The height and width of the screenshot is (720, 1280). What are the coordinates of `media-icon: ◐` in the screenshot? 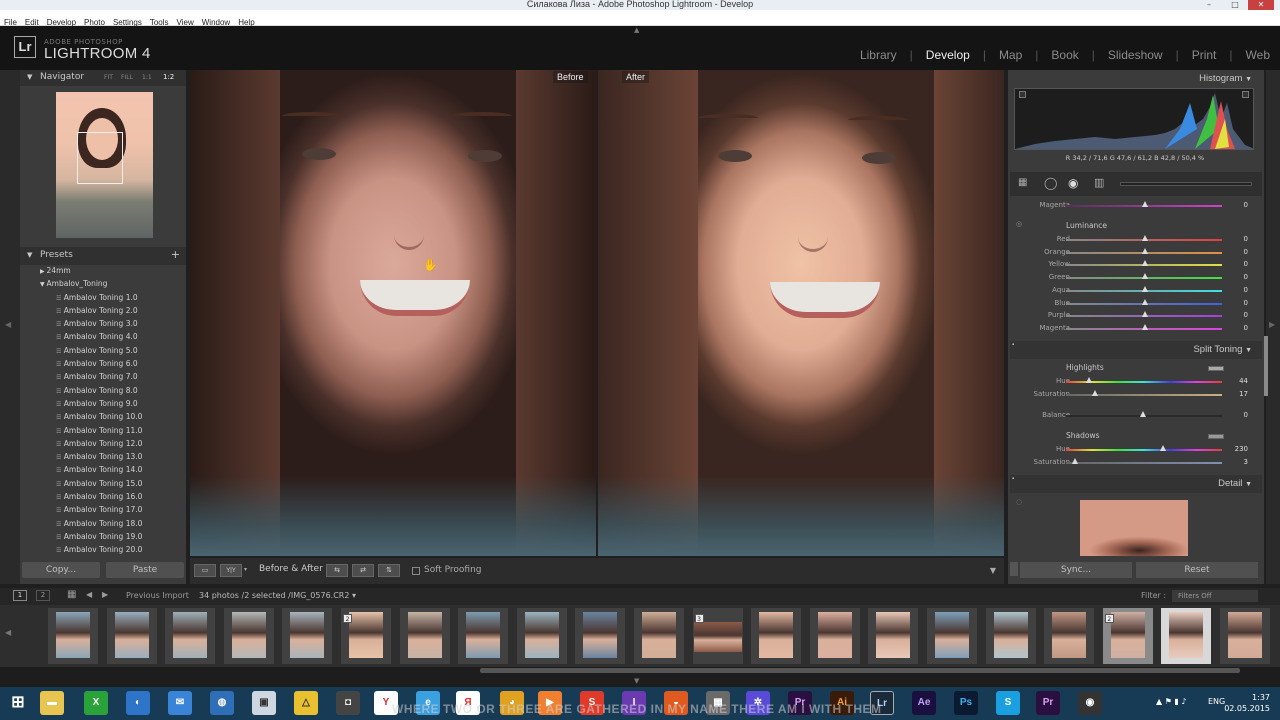 It's located at (138, 703).